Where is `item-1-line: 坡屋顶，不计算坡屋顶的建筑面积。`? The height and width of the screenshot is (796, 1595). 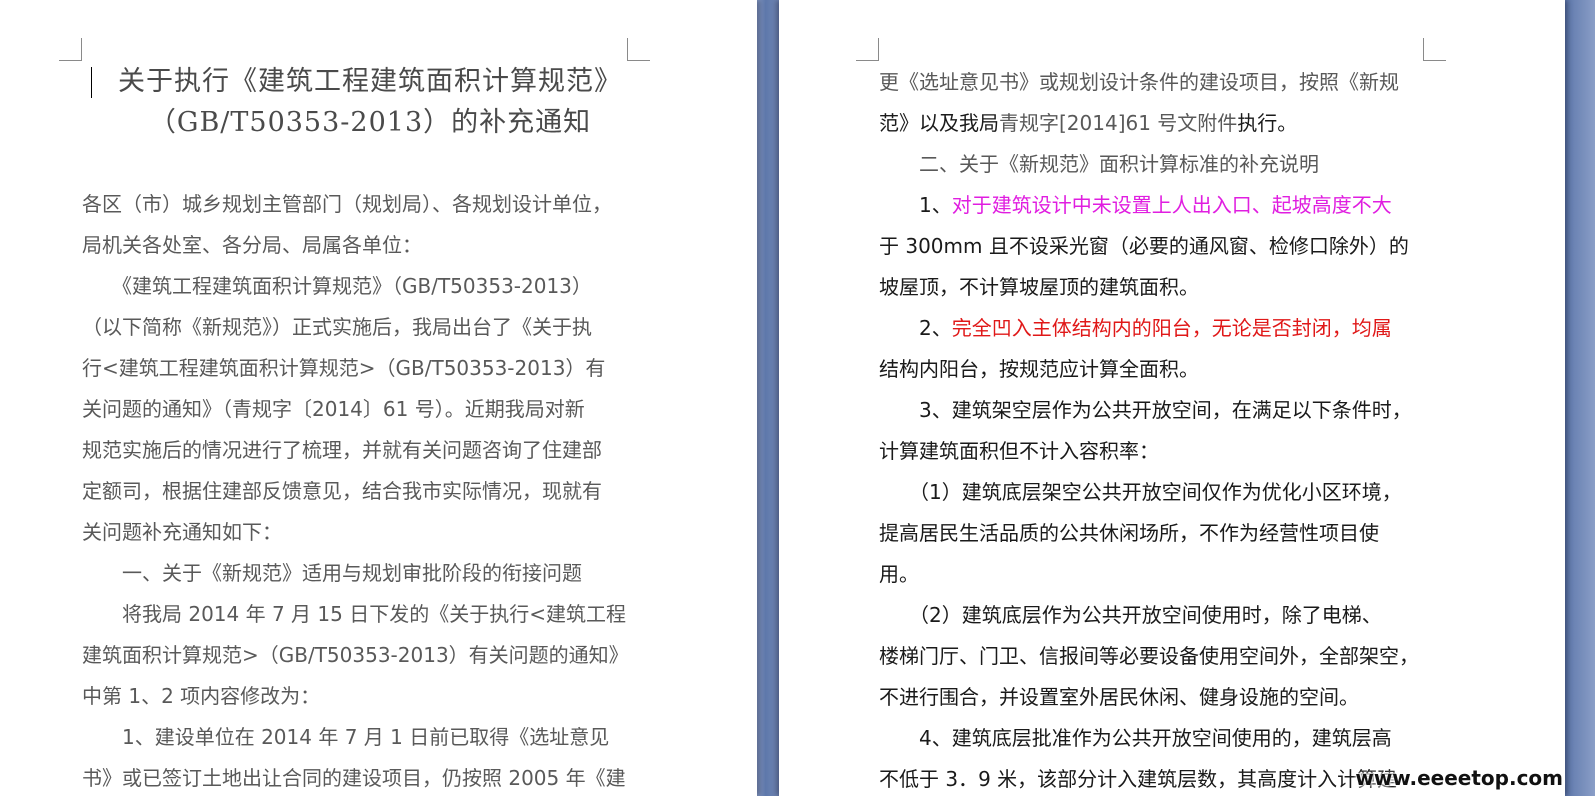 item-1-line: 坡屋顶，不计算坡屋顶的建筑面积。 is located at coordinates (1039, 287).